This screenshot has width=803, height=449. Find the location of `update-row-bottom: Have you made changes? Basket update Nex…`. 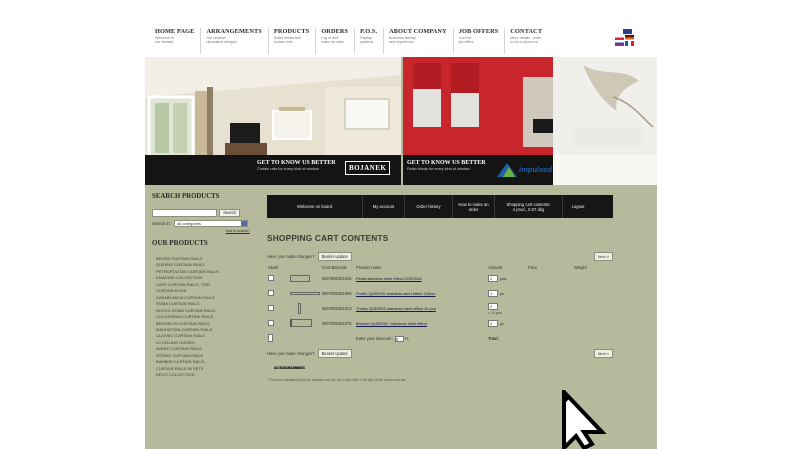

update-row-bottom: Have you made changes? Basket update Nex… is located at coordinates (440, 353).